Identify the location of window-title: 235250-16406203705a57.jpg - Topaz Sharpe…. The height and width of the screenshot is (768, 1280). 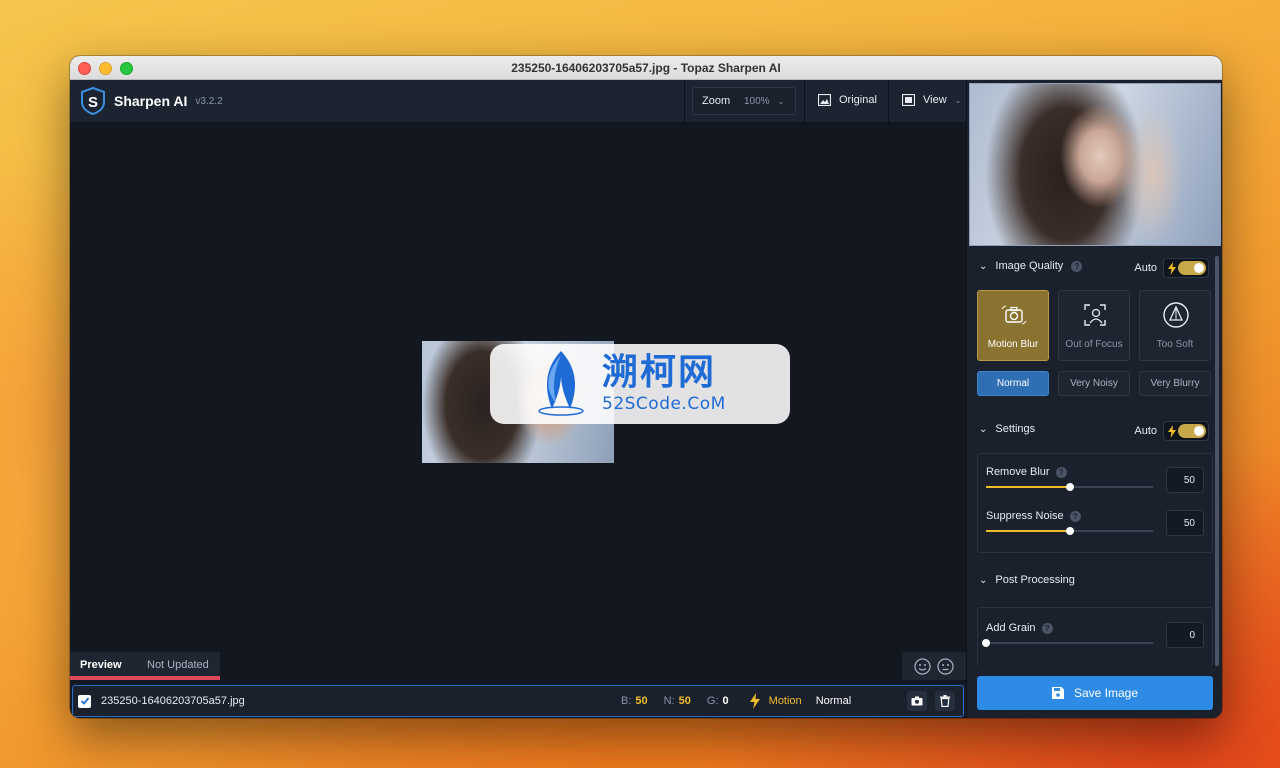
(646, 67).